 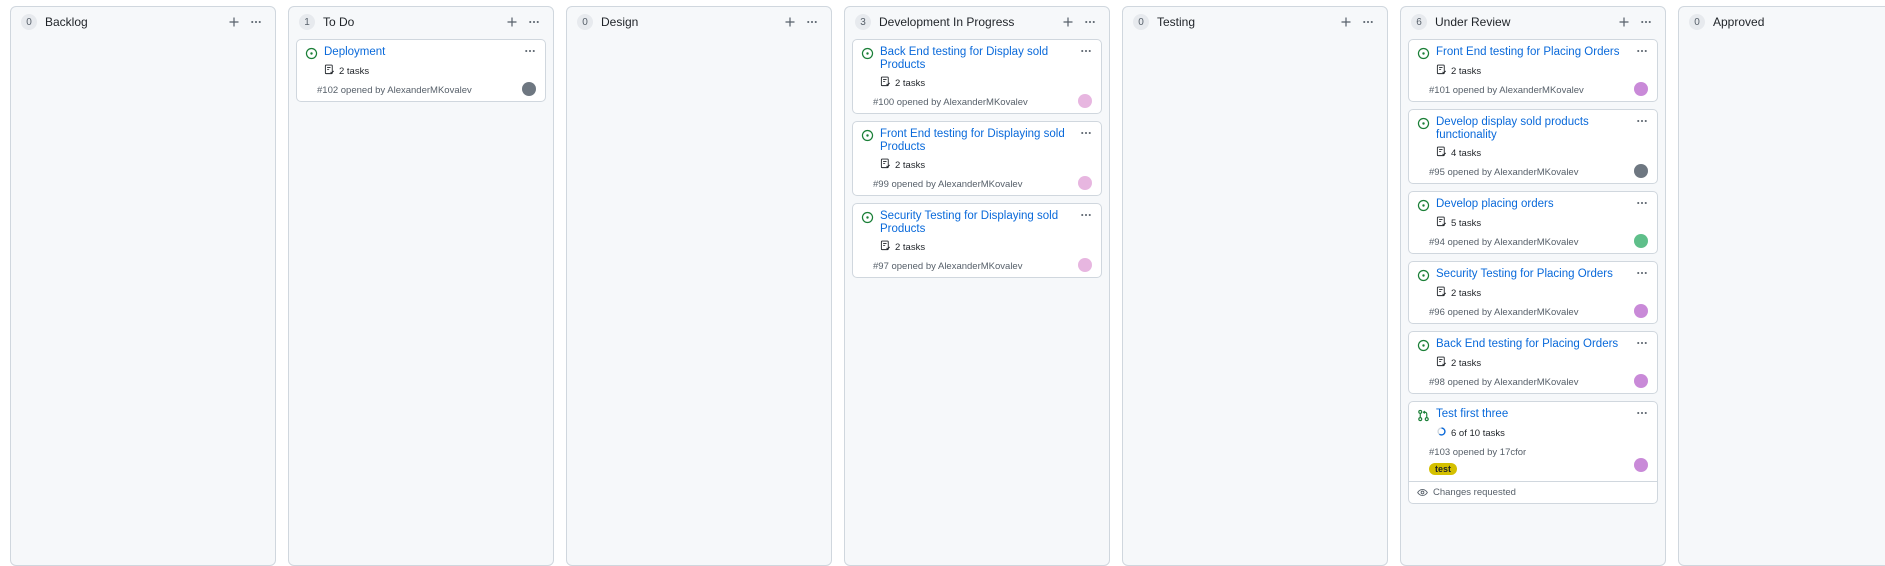 What do you see at coordinates (699, 286) in the screenshot?
I see `column-design: 0 Design` at bounding box center [699, 286].